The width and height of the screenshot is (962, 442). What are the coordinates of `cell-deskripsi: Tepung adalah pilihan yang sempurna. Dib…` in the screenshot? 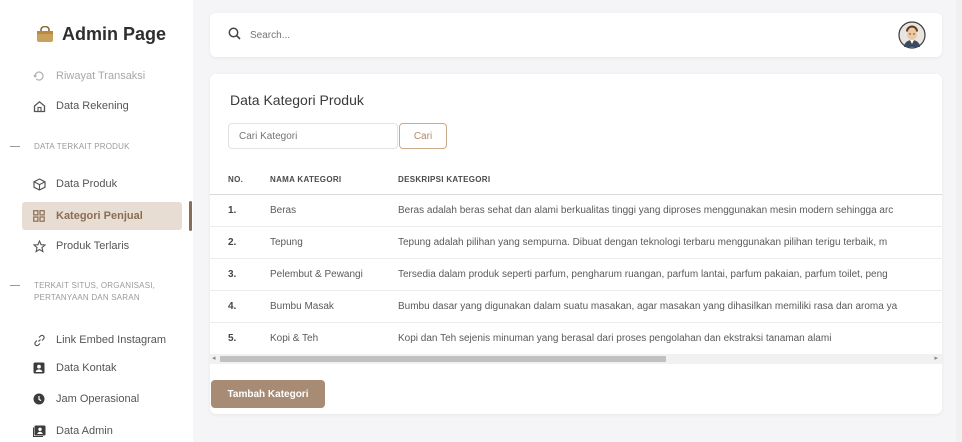 It's located at (664, 242).